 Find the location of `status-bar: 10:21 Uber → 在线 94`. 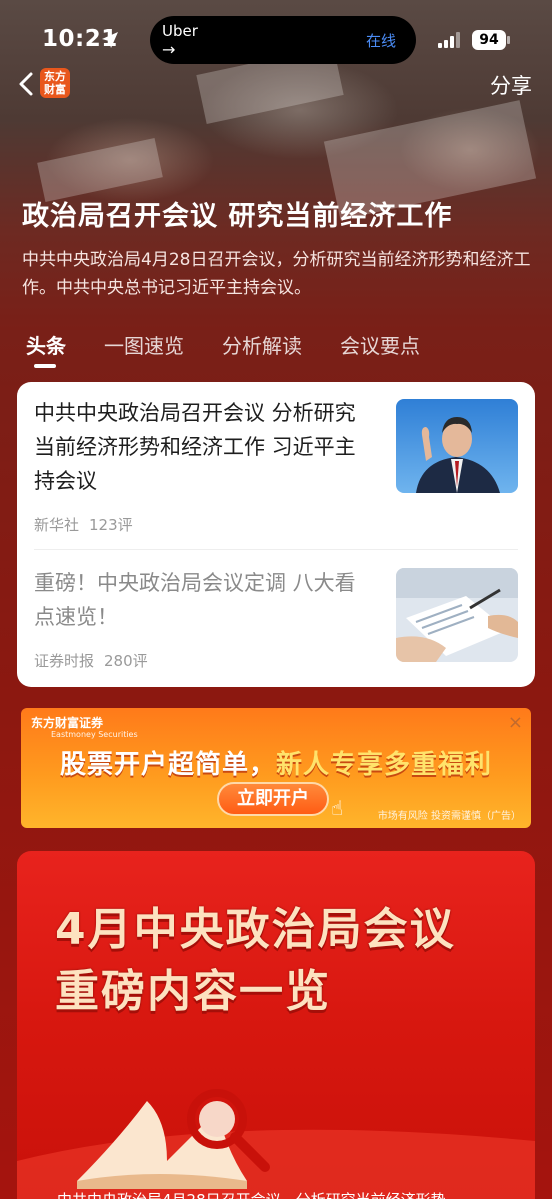

status-bar: 10:21 Uber → 在线 94 is located at coordinates (276, 32).